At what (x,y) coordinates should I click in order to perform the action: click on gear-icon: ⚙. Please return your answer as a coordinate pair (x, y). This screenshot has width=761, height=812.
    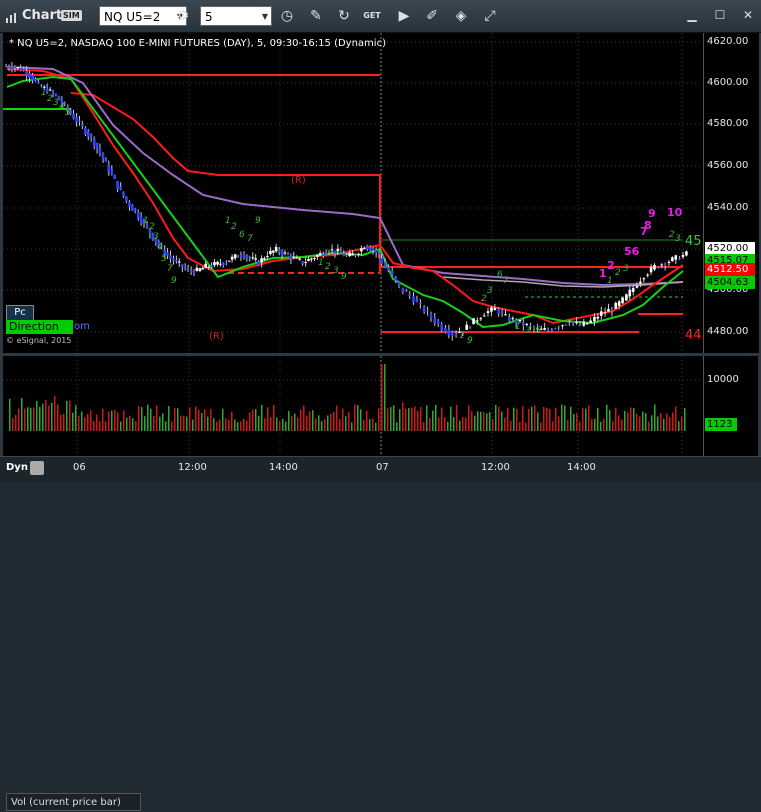
    Looking at the image, I should click on (183, 16).